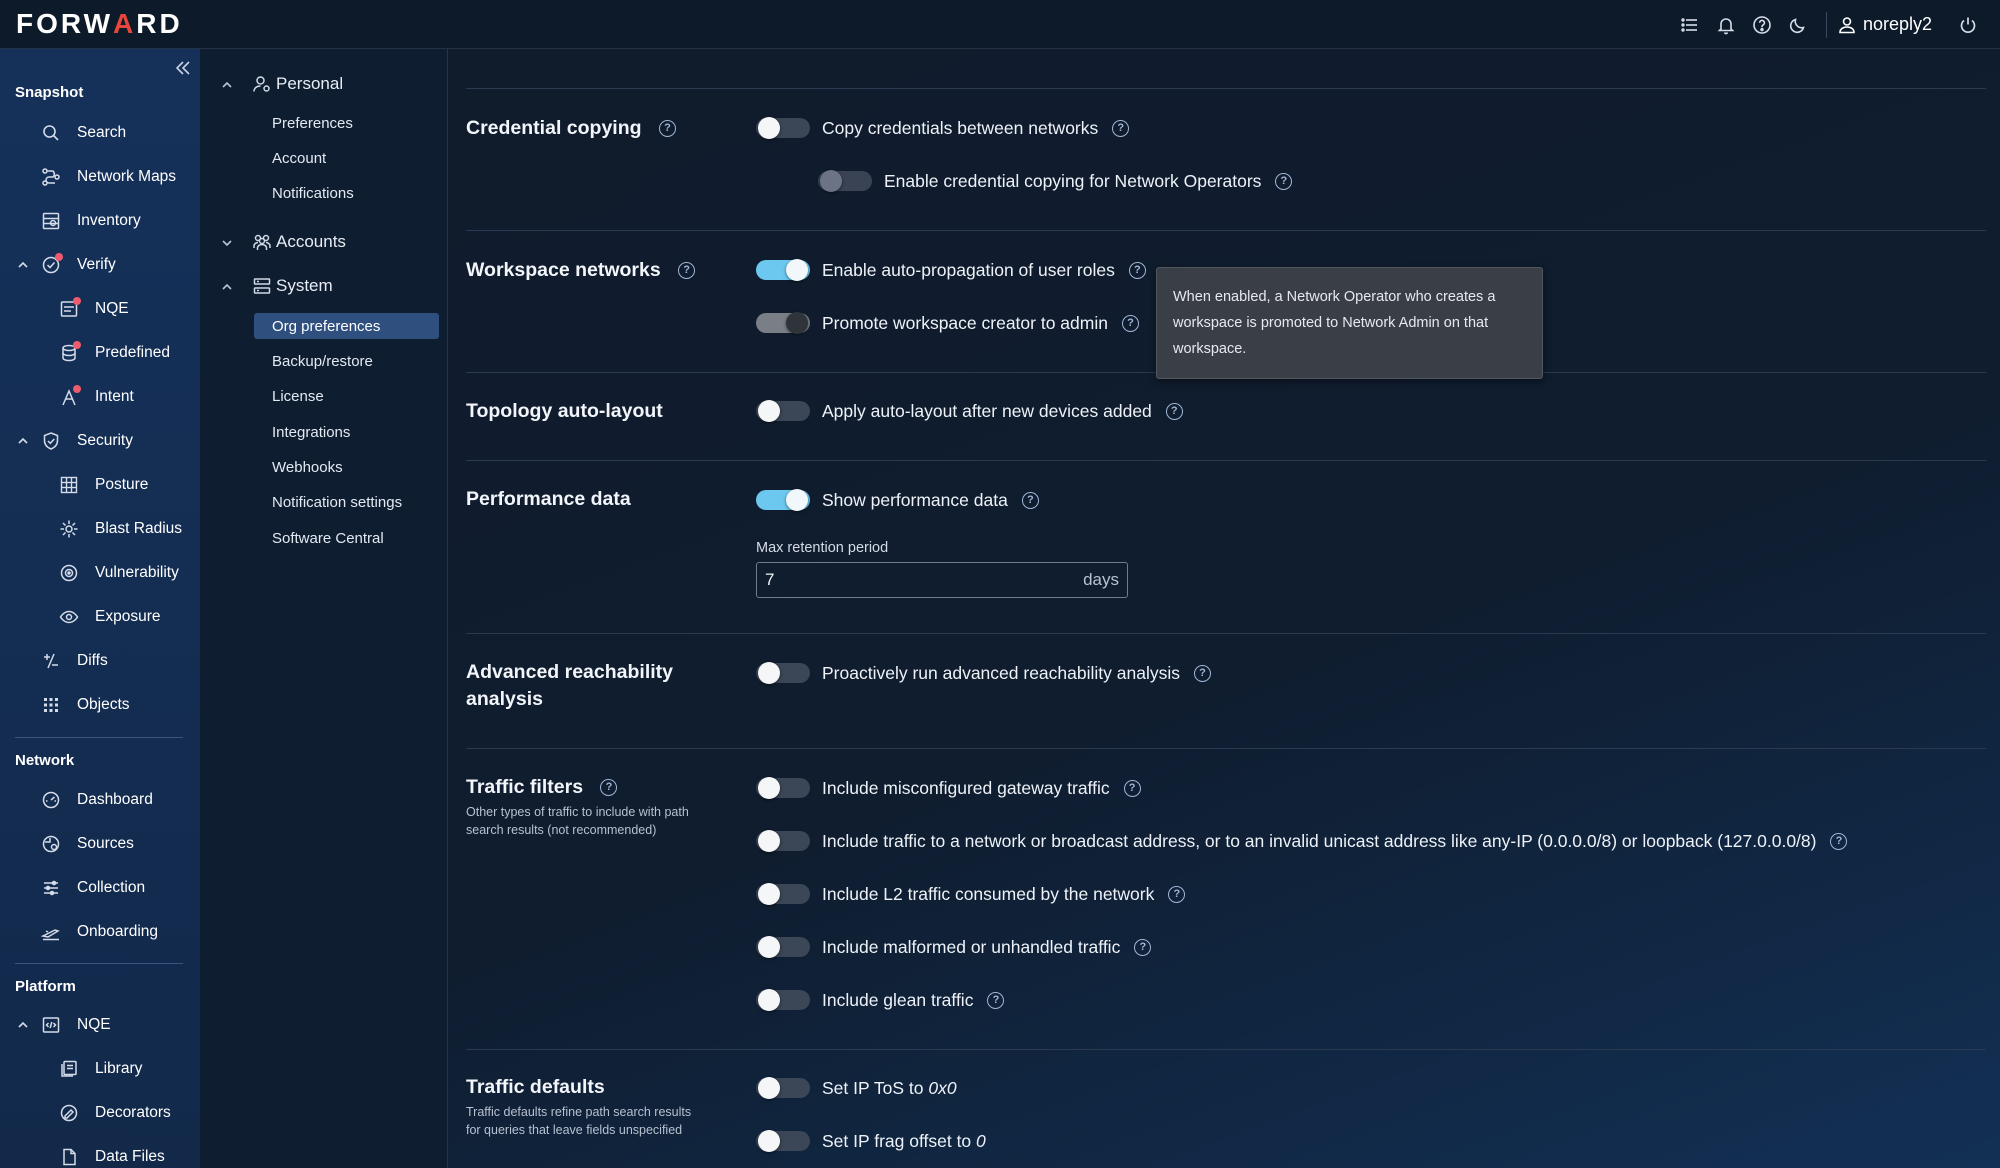  I want to click on nav-inventory: Inventory, so click(100, 221).